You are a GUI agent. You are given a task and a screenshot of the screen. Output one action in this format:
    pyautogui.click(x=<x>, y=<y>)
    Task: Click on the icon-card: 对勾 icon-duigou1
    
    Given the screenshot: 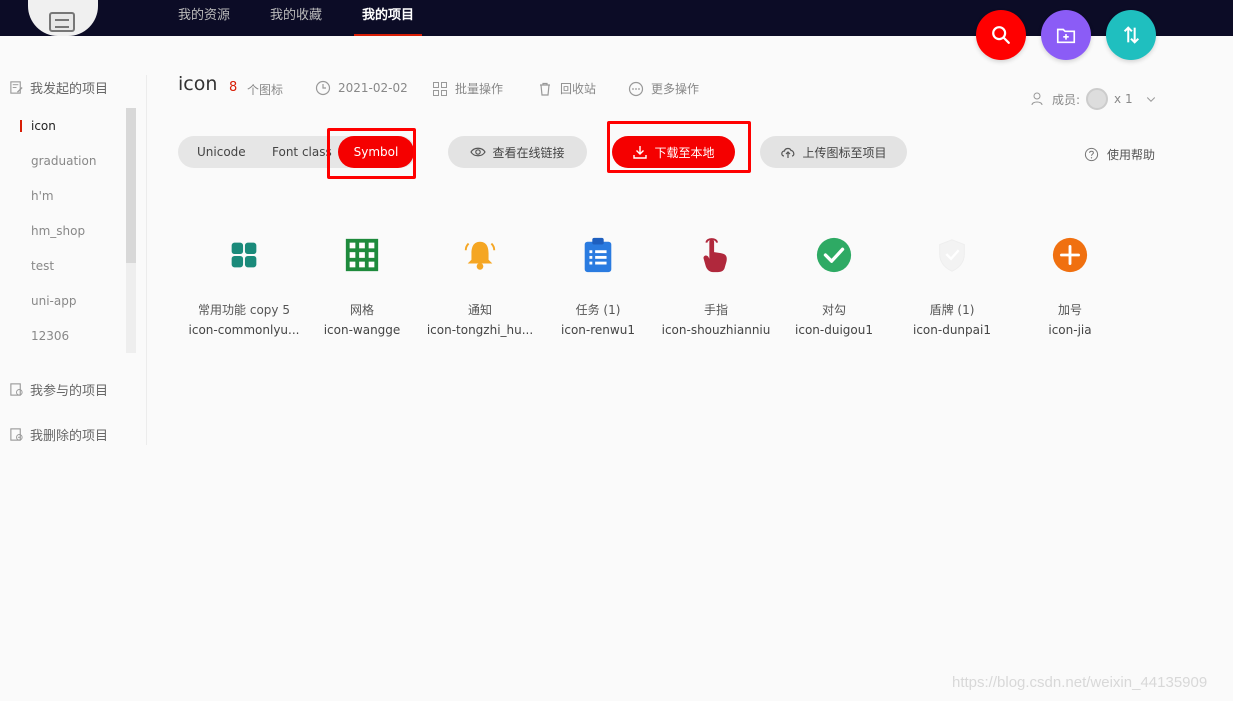 What is the action you would take?
    pyautogui.click(x=834, y=282)
    